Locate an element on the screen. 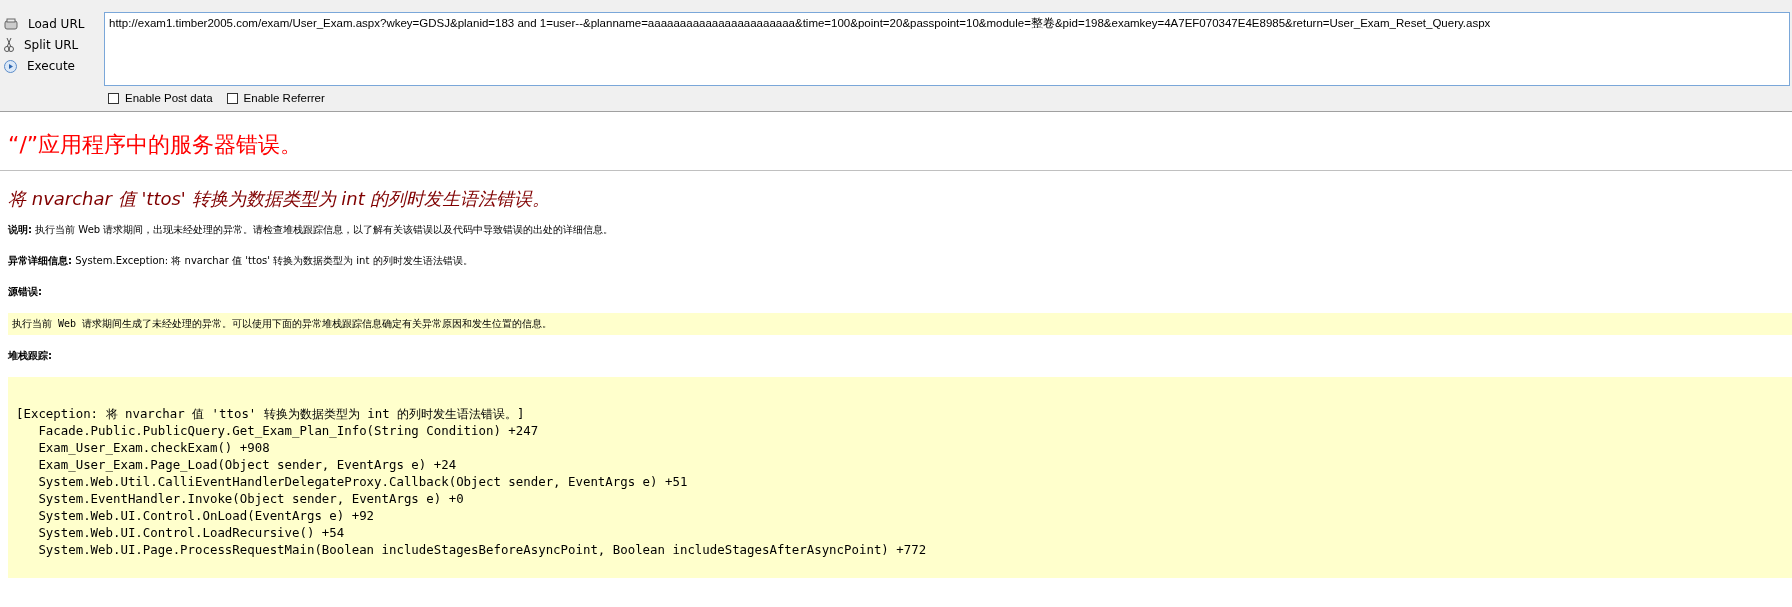 The height and width of the screenshot is (607, 1792). option-label: Enable Referrer is located at coordinates (275, 98).